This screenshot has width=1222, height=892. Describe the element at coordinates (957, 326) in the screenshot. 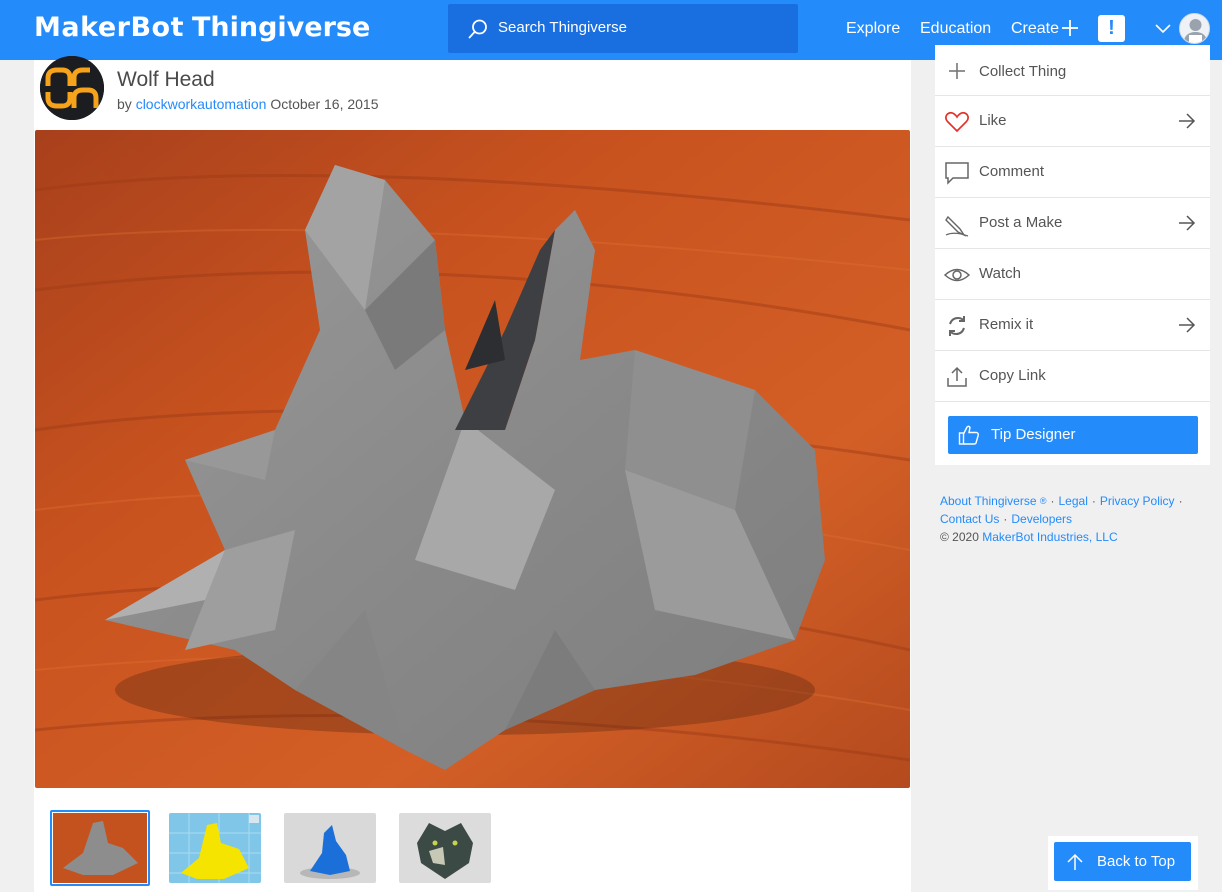

I see `remix-icon` at that location.